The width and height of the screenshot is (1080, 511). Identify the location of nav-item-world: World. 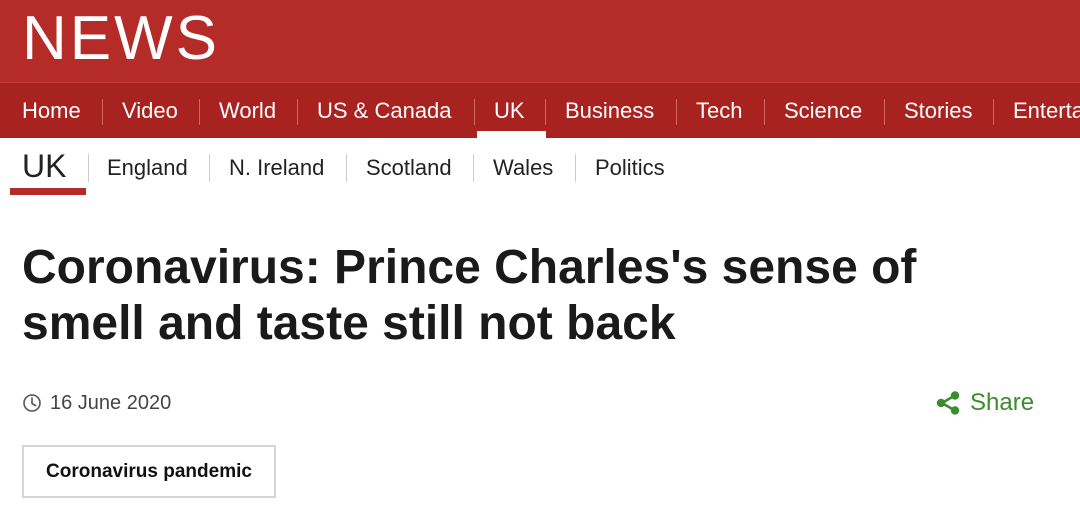
(247, 110).